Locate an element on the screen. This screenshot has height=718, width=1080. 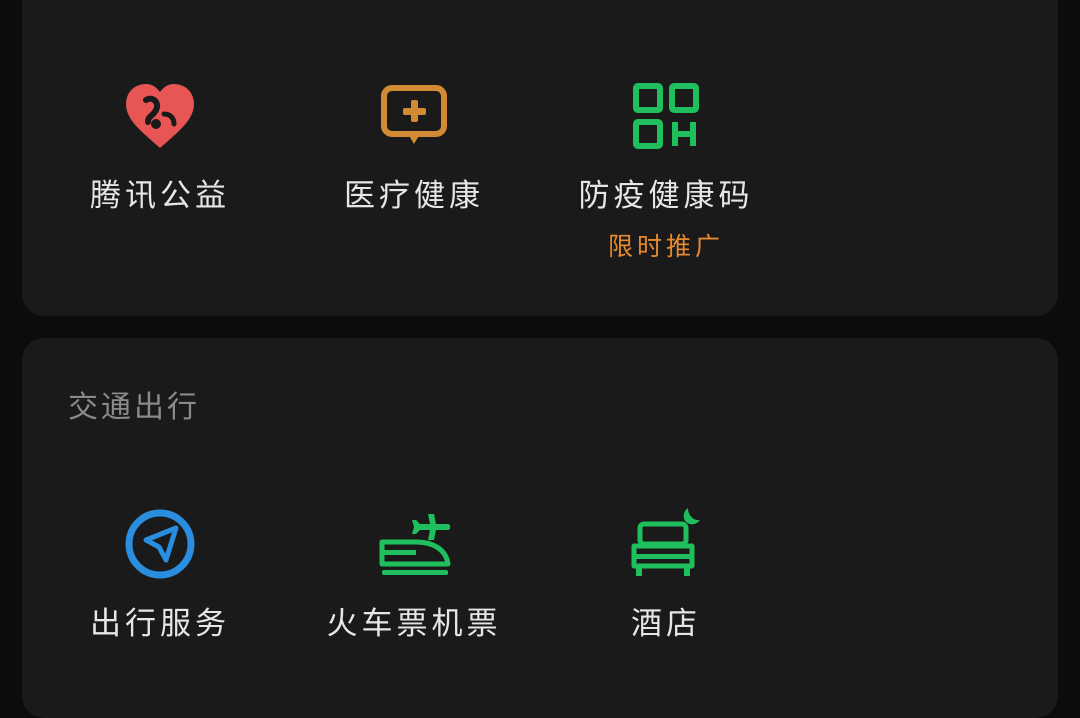
qr-code-icon is located at coordinates (666, 116).